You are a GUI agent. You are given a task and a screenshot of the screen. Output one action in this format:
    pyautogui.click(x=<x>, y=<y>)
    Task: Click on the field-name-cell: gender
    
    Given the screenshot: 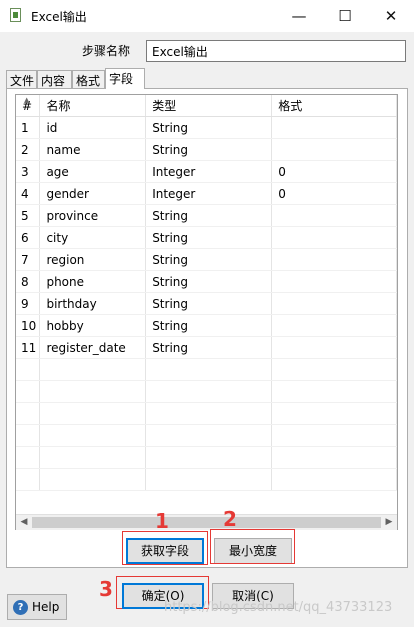 What is the action you would take?
    pyautogui.click(x=93, y=193)
    